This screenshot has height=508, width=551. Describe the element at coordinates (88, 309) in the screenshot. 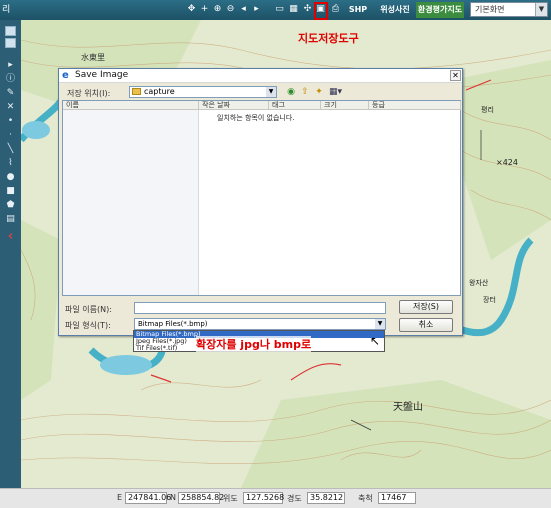

I see `filename-label: 파일 이름(N):` at that location.